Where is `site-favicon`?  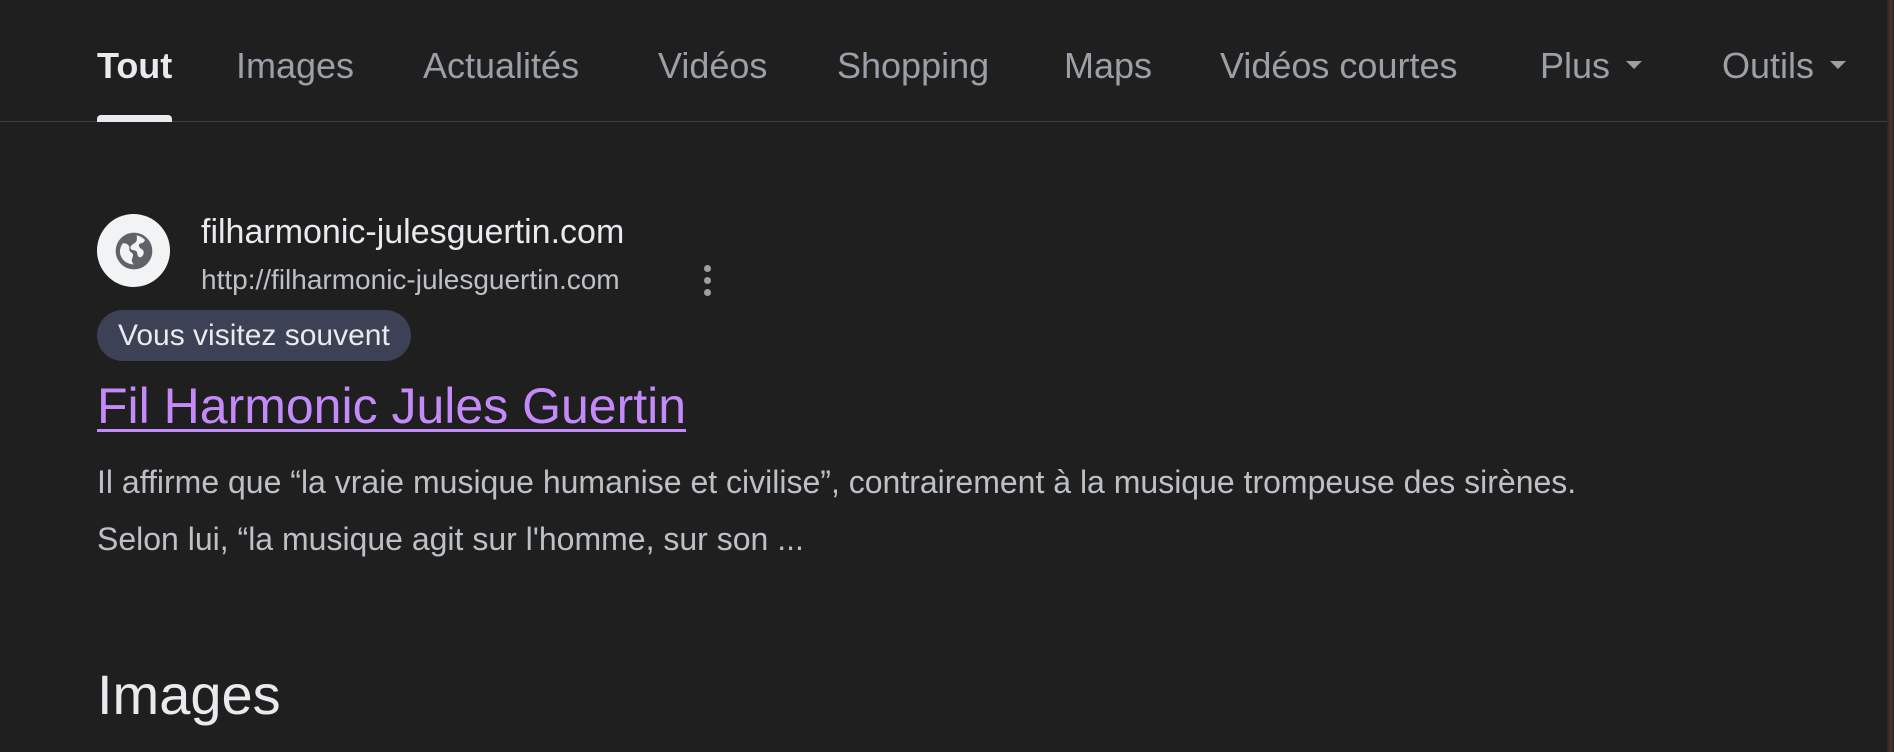
site-favicon is located at coordinates (133, 250).